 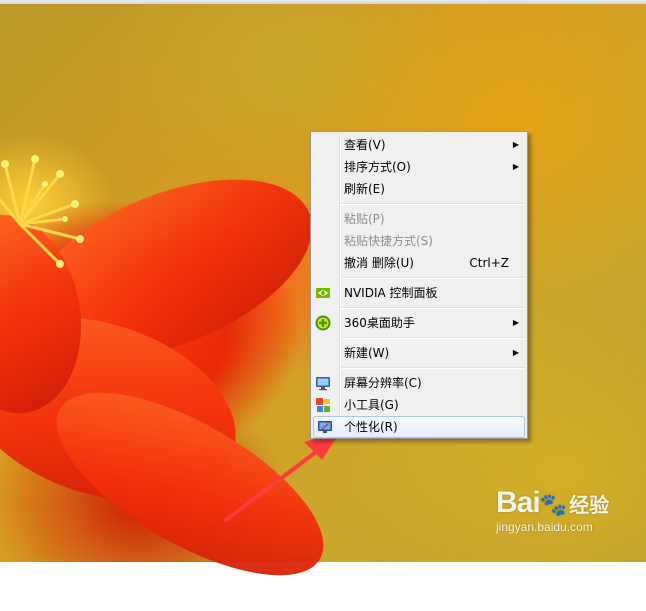 What do you see at coordinates (419, 323) in the screenshot?
I see `menu-item-360-desktop-assistant: 360桌面助手 ▶` at bounding box center [419, 323].